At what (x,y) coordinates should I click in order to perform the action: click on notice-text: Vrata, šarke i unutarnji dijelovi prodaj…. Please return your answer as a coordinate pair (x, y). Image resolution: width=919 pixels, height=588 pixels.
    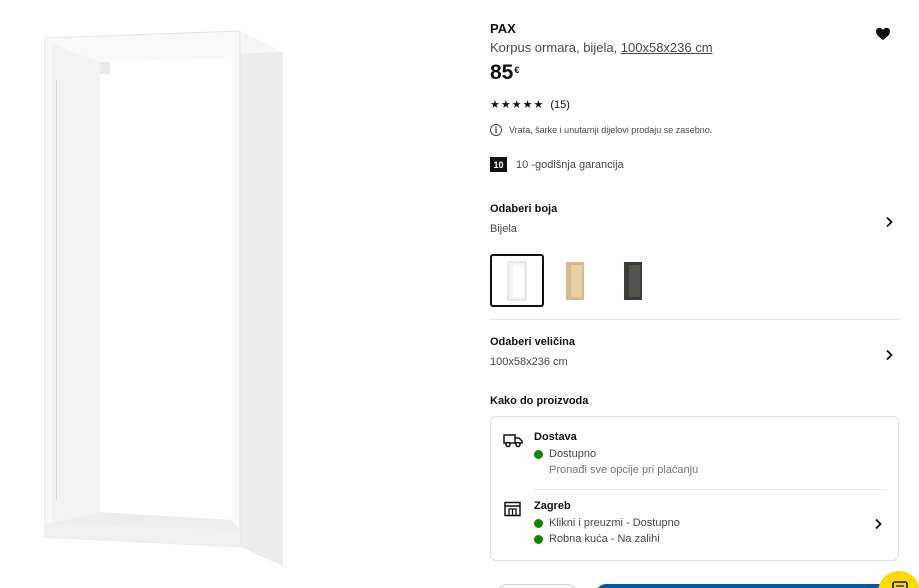
    Looking at the image, I should click on (611, 130).